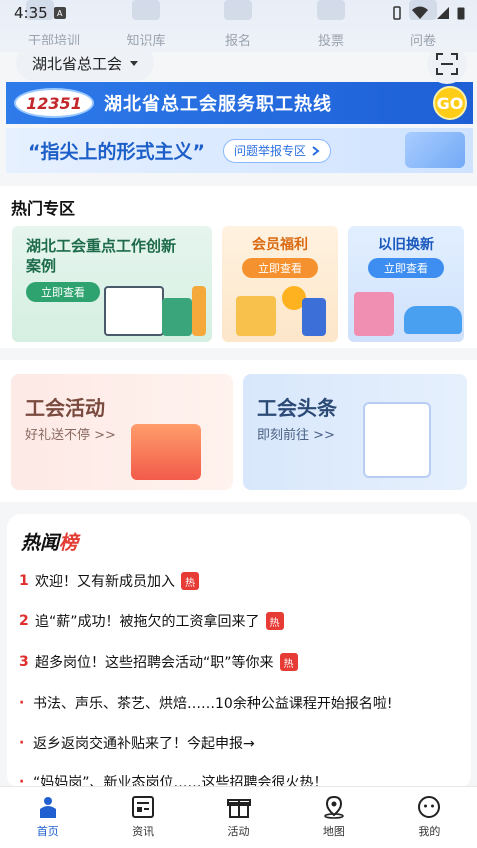 The image size is (477, 848). Describe the element at coordinates (238, 13) in the screenshot. I see `status-bar: 4:35 A` at that location.